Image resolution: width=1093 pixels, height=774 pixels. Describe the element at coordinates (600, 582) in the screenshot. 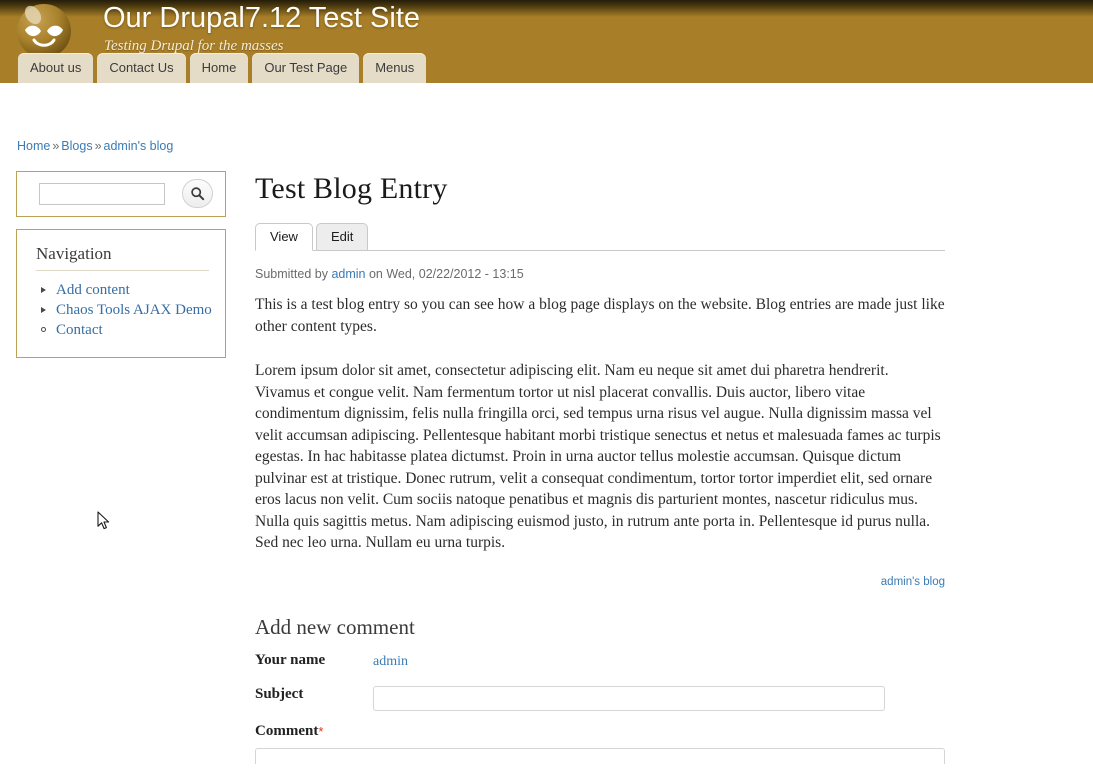

I see `blog-link-row: admin's blog` at that location.